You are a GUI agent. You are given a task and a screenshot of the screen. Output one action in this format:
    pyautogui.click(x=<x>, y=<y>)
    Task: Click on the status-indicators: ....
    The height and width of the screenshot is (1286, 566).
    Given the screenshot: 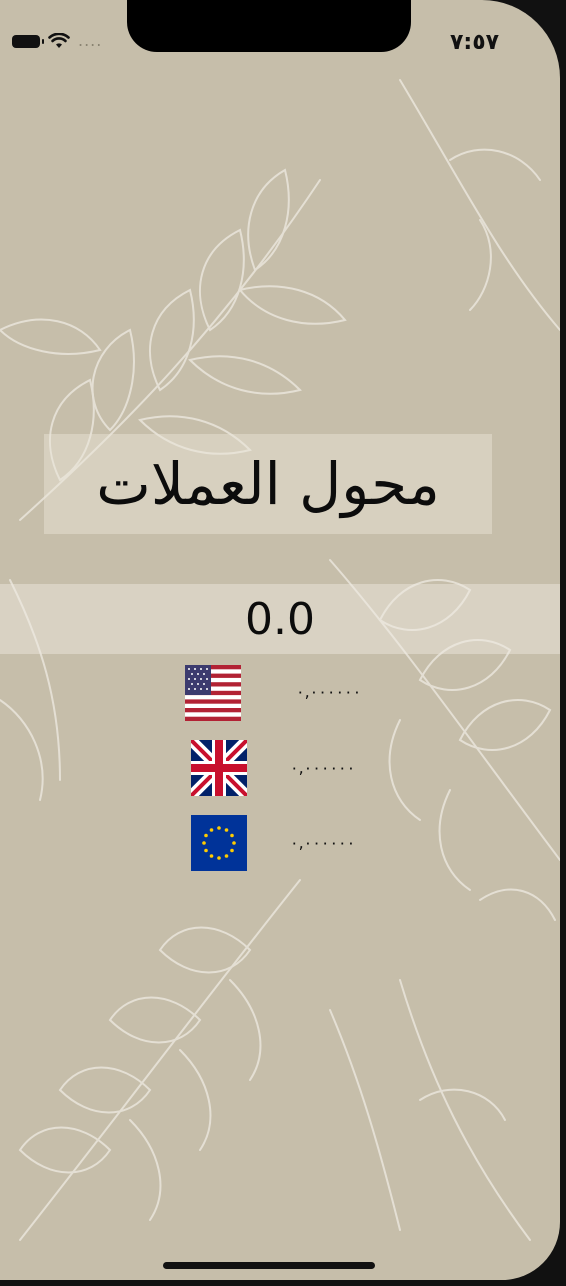 What is the action you would take?
    pyautogui.click(x=57, y=41)
    